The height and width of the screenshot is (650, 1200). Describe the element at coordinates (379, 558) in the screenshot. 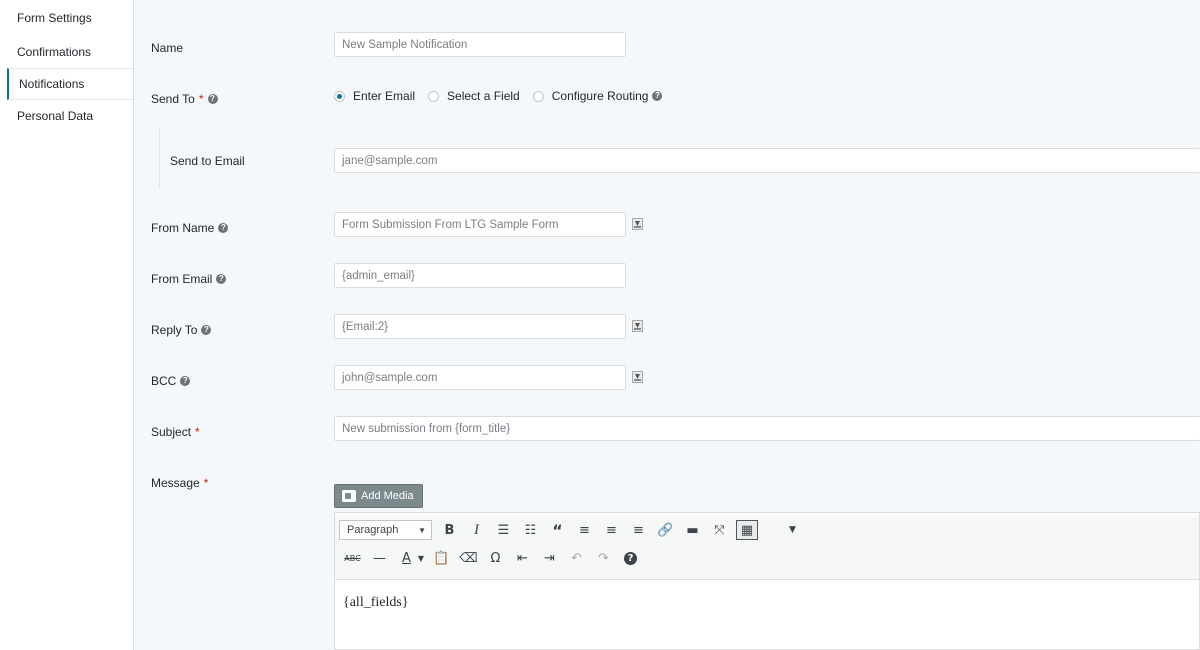

I see `horizontal-line-icon: —` at that location.